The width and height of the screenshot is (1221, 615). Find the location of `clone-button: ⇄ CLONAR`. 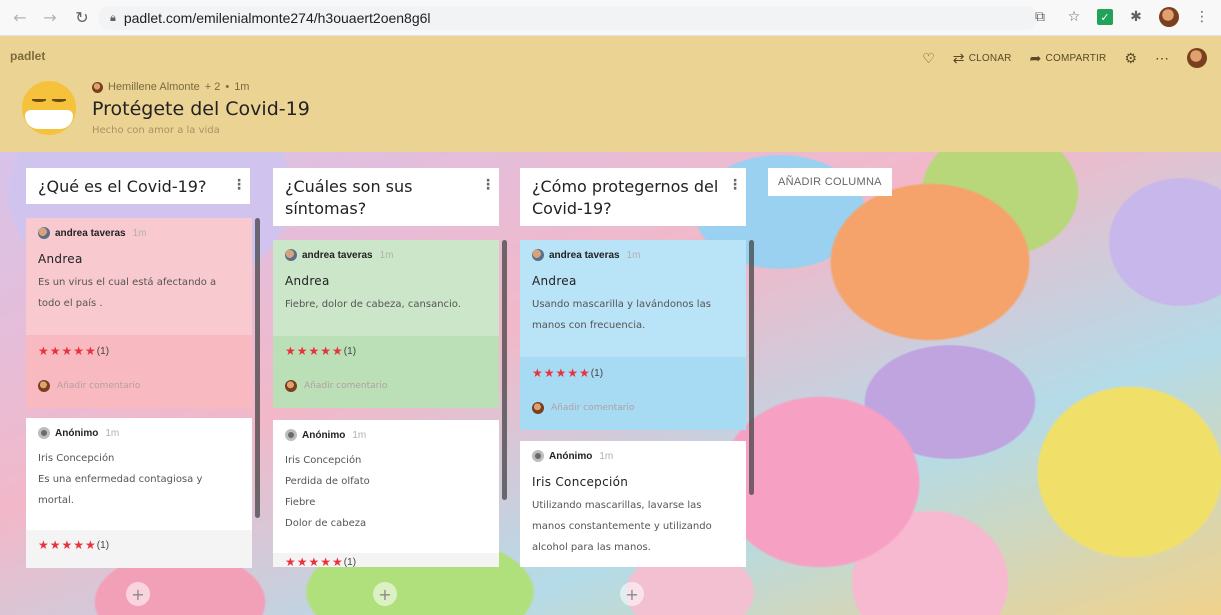

clone-button: ⇄ CLONAR is located at coordinates (982, 58).